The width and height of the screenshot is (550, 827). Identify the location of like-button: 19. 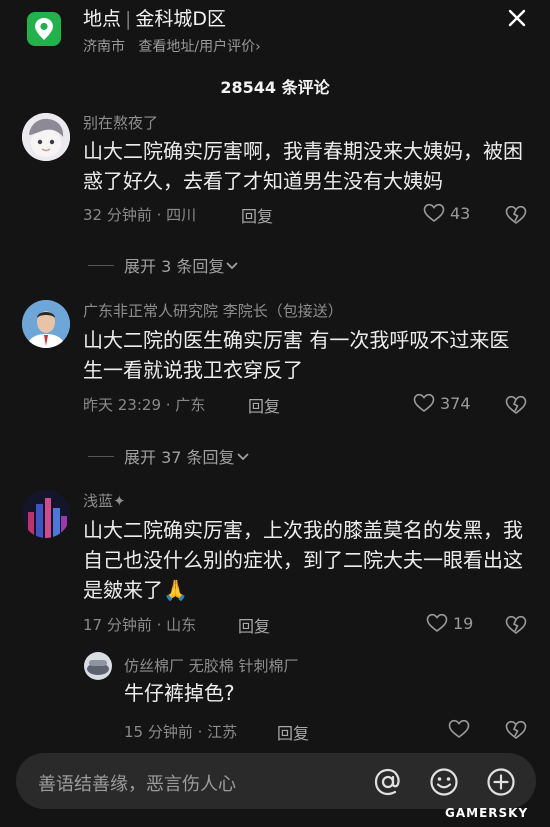
(449, 623).